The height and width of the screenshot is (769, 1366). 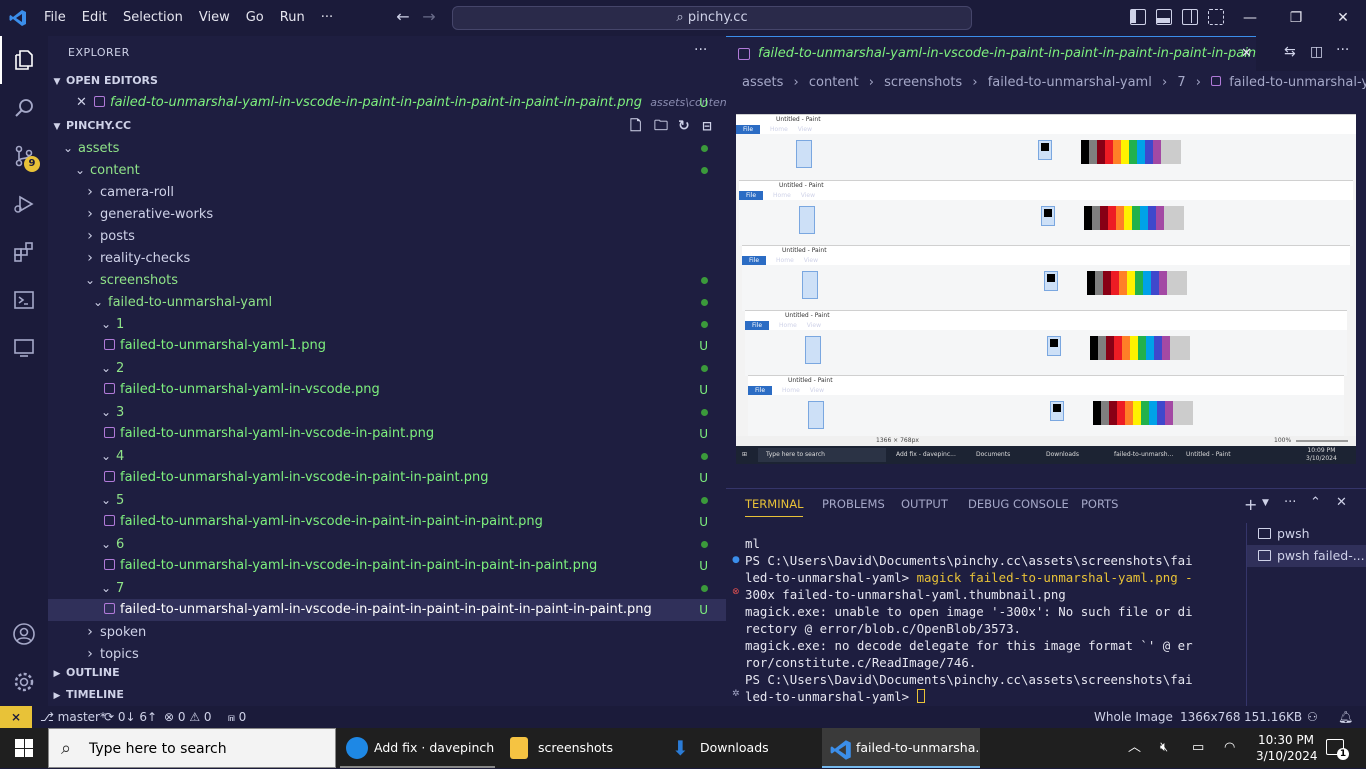 I want to click on new-folder-icon: 🗀, so click(x=661, y=126).